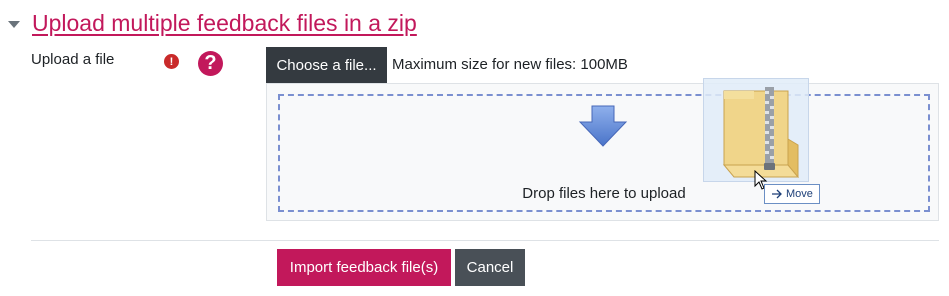  I want to click on divider, so click(485, 240).